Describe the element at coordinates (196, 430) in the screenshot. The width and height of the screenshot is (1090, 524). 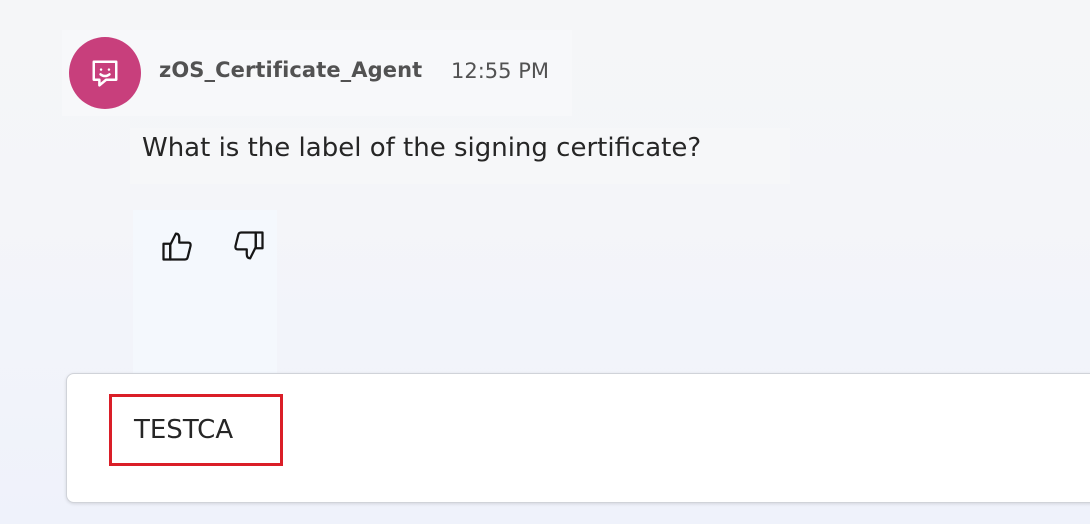
I see `chat-input-field: TESTCA` at that location.